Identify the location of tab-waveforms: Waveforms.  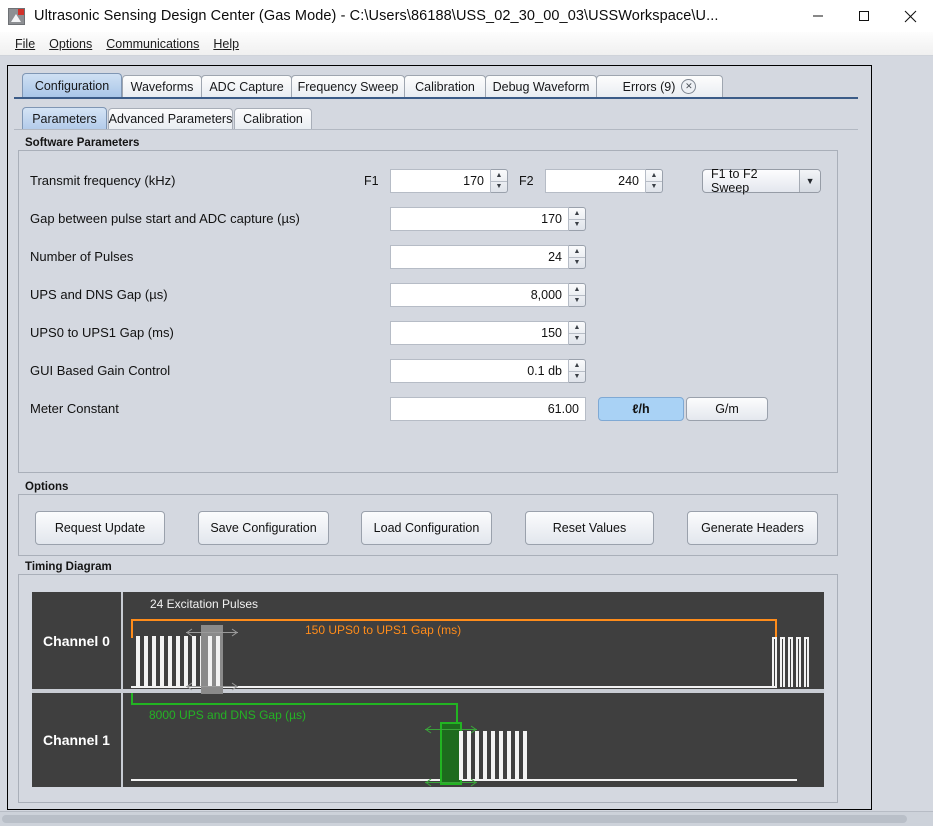
(162, 86).